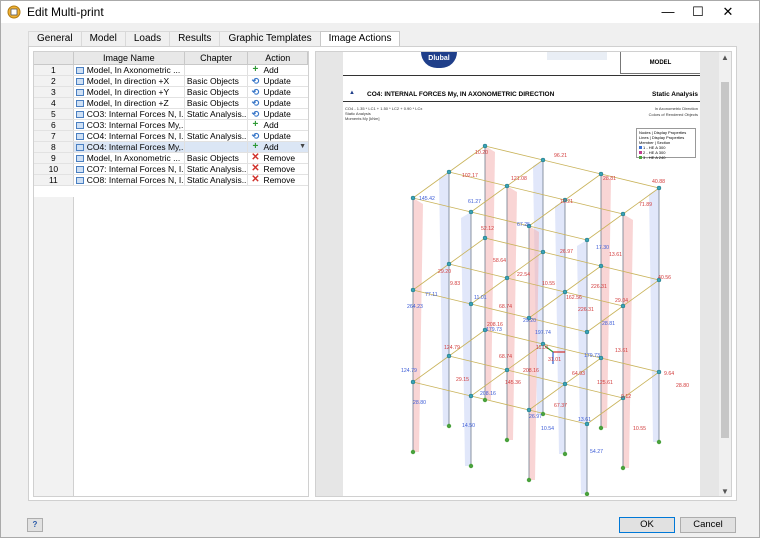  Describe the element at coordinates (505, 357) in the screenshot. I see `value-label: 68.74` at that location.